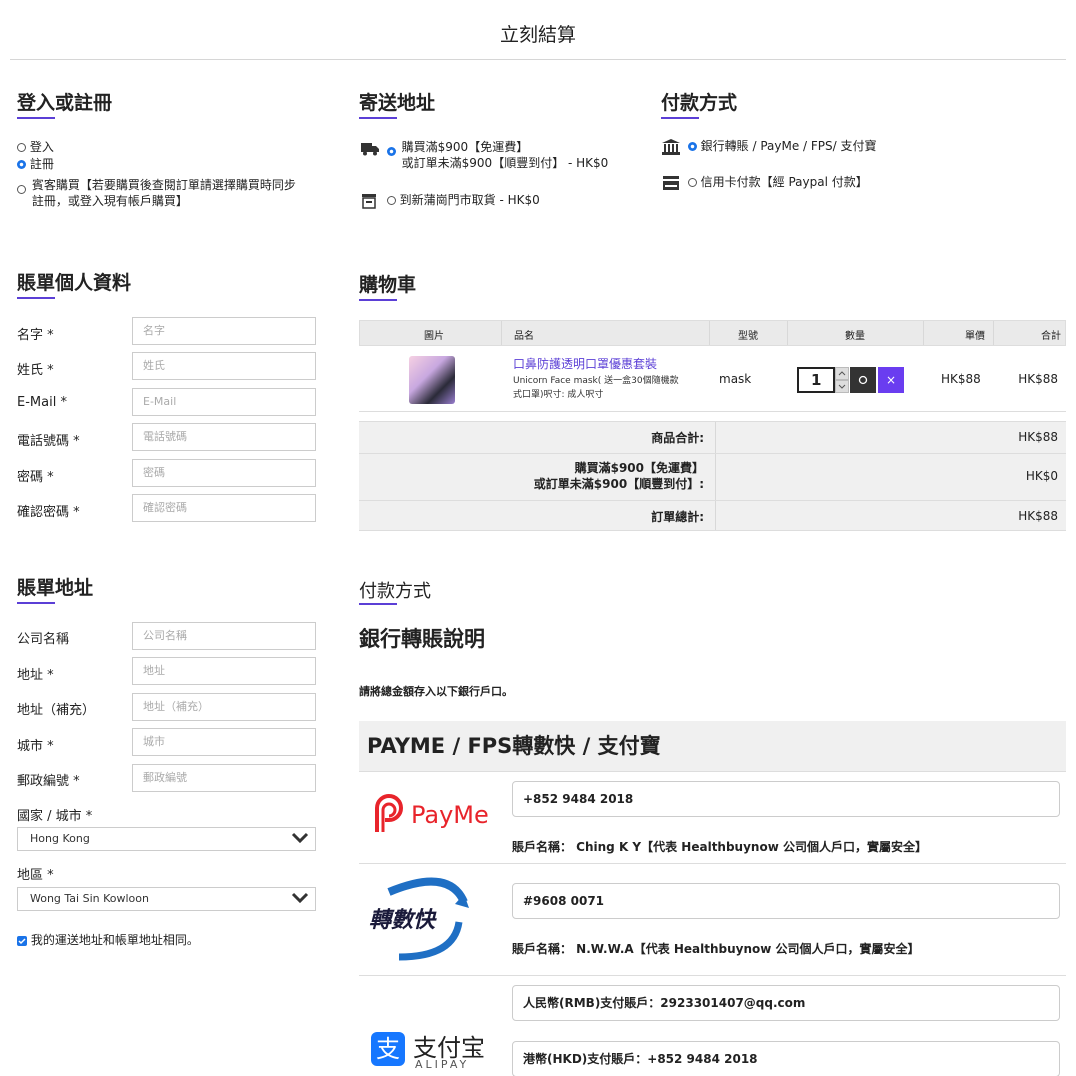  What do you see at coordinates (537, 35) in the screenshot?
I see `page-title: 立刻結算` at bounding box center [537, 35].